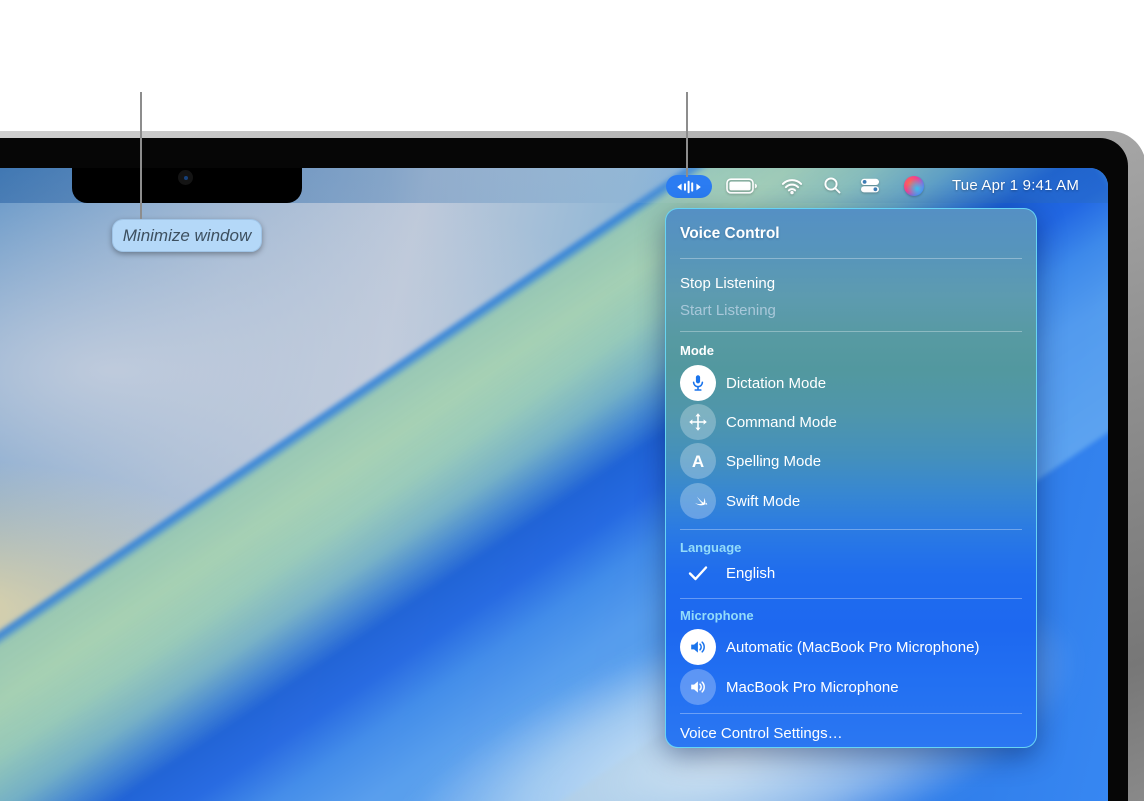  What do you see at coordinates (742, 186) in the screenshot?
I see `battery-icon` at bounding box center [742, 186].